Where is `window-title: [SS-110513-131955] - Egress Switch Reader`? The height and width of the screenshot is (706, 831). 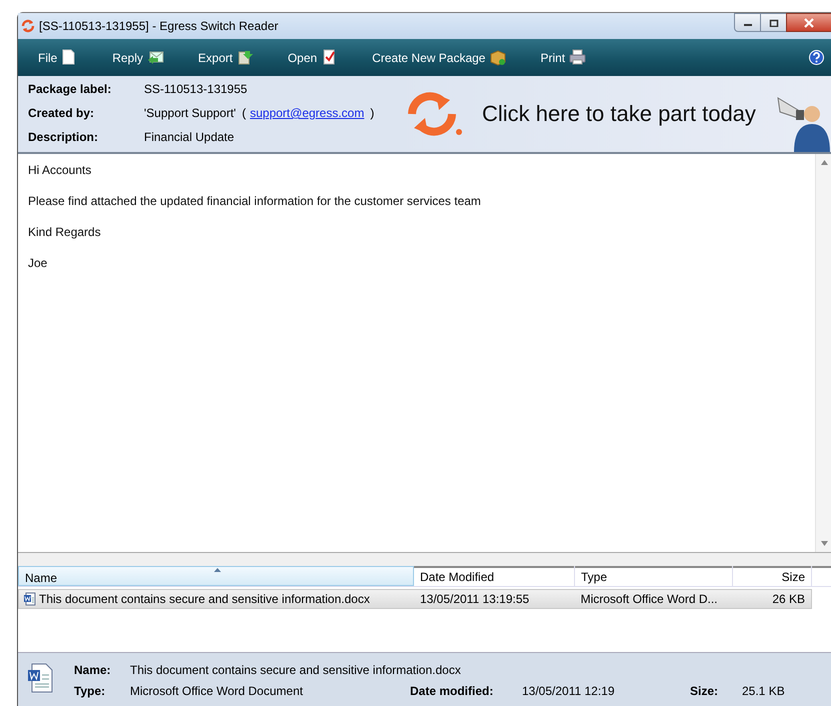
window-title: [SS-110513-131955] - Egress Switch Reader is located at coordinates (158, 26).